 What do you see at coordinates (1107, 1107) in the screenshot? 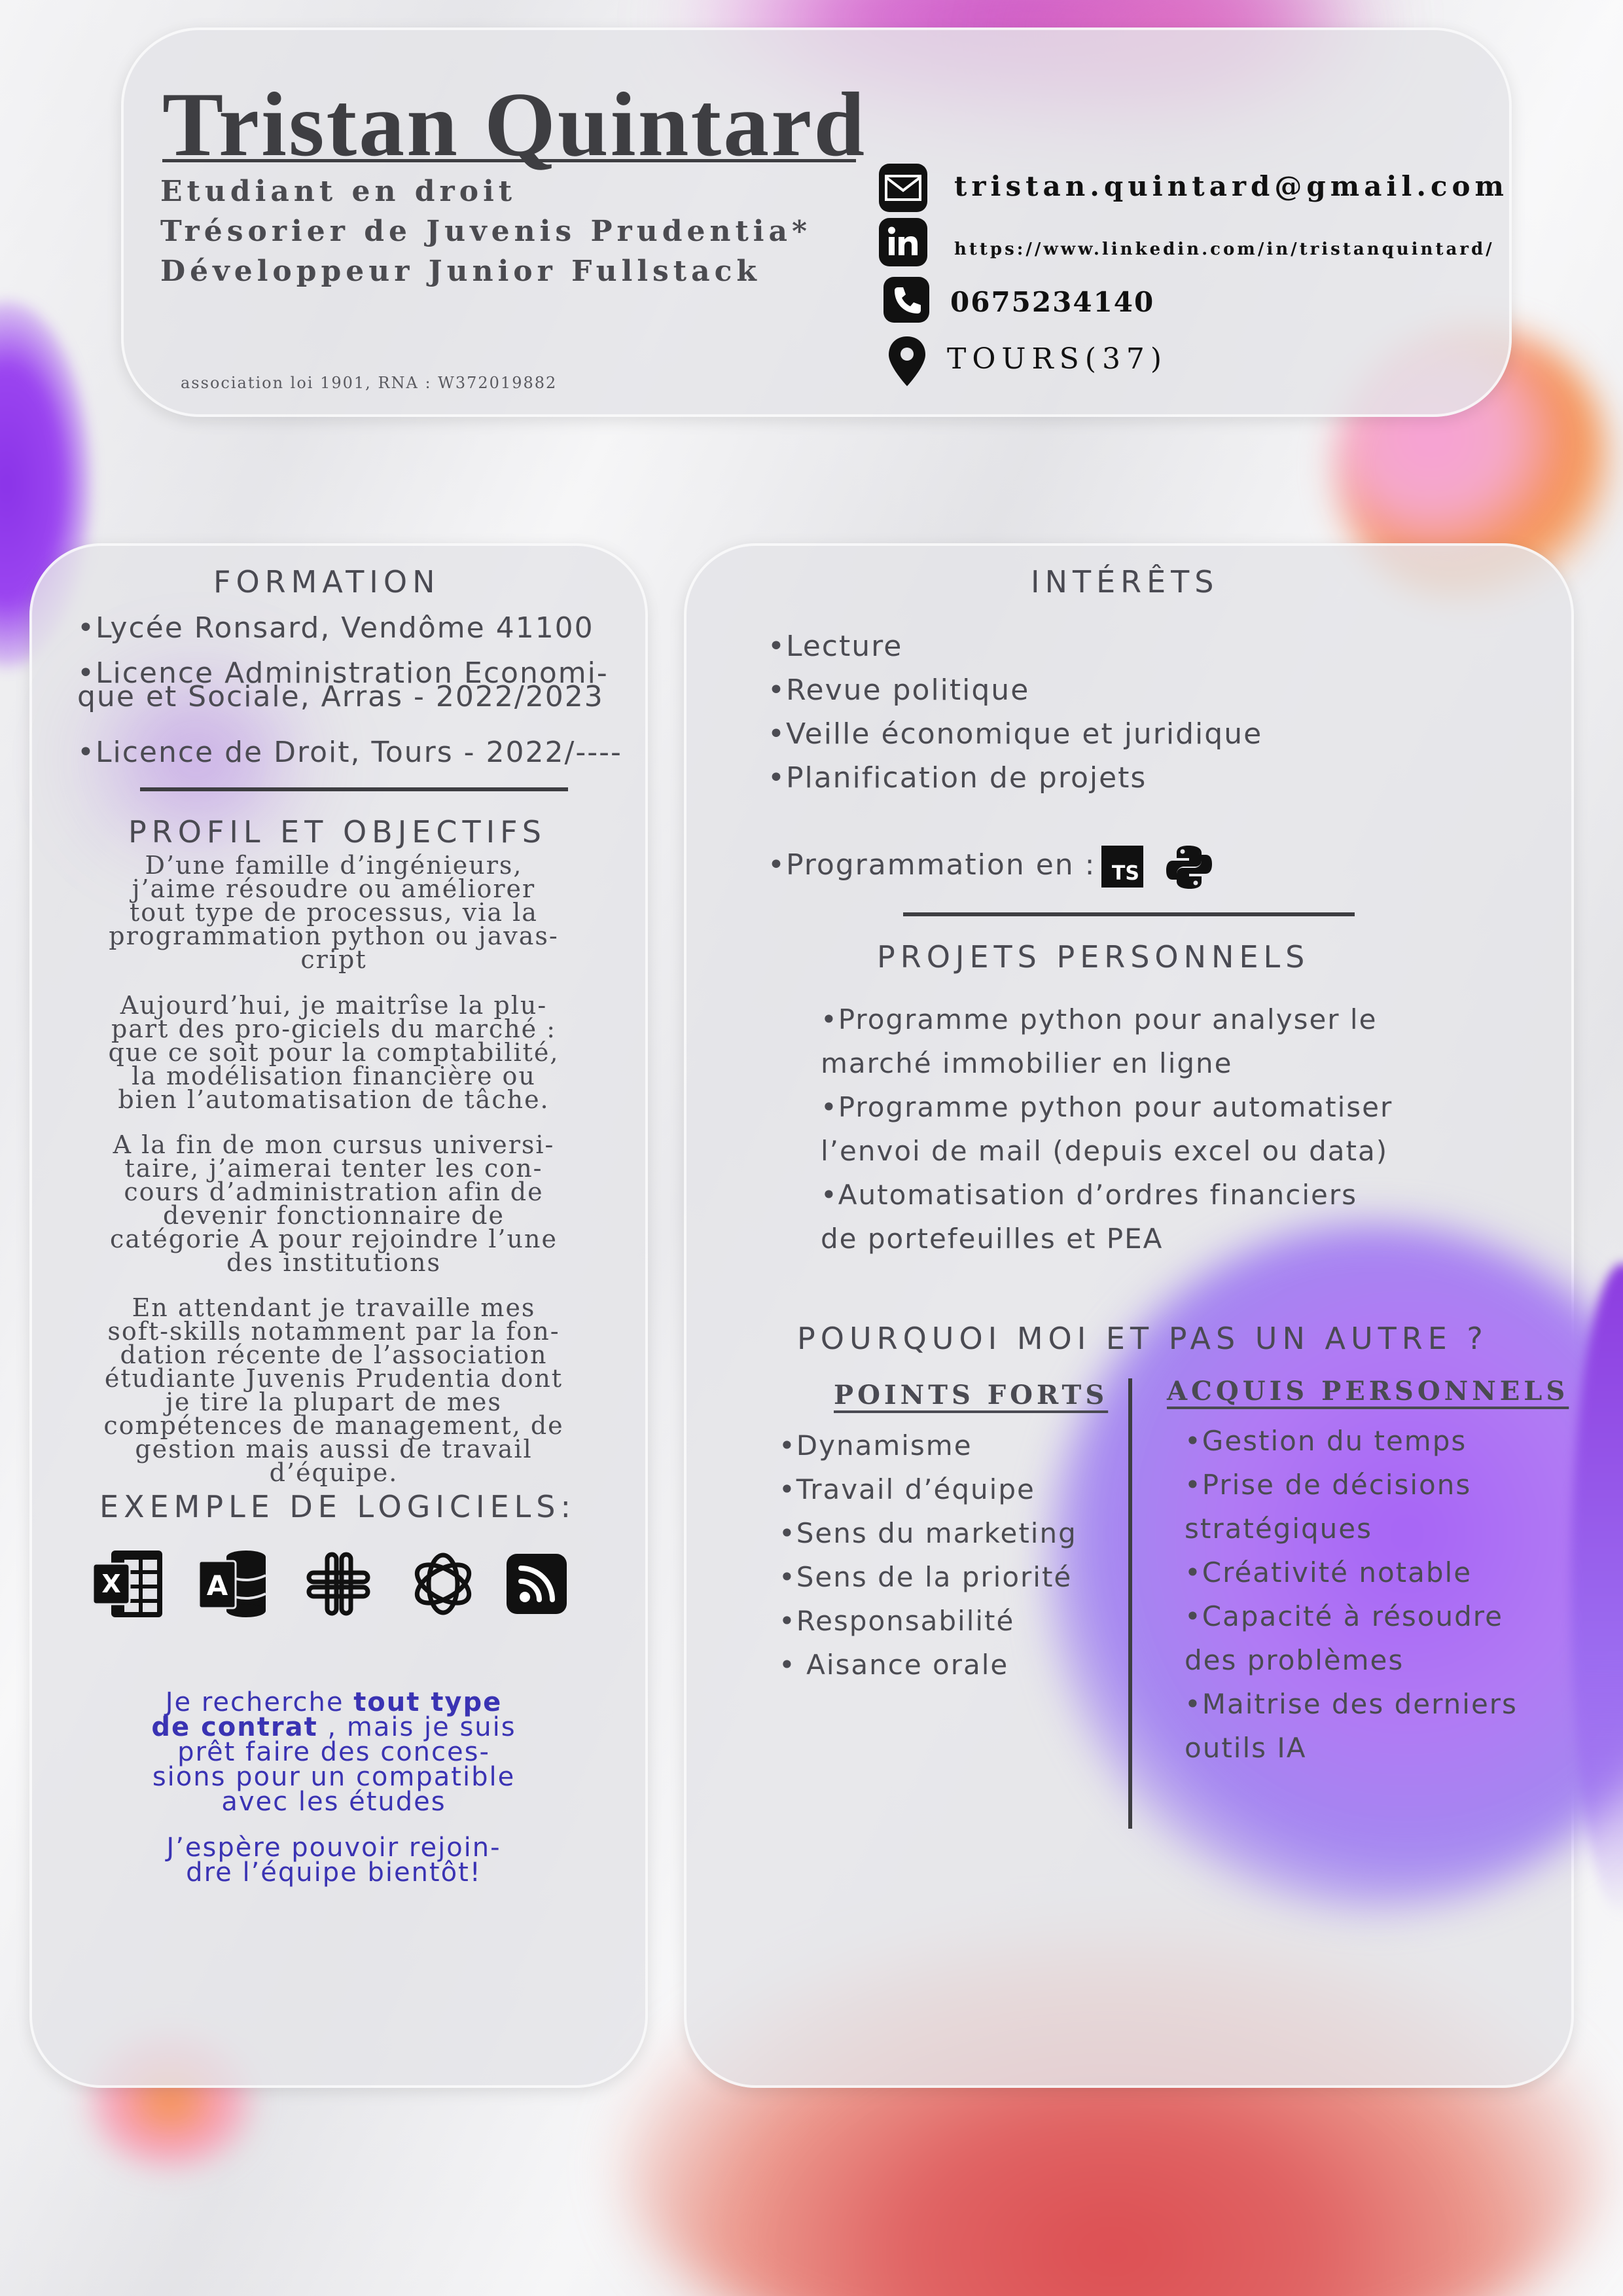
I see `projet-line: •Programme python pour automatiser` at bounding box center [1107, 1107].